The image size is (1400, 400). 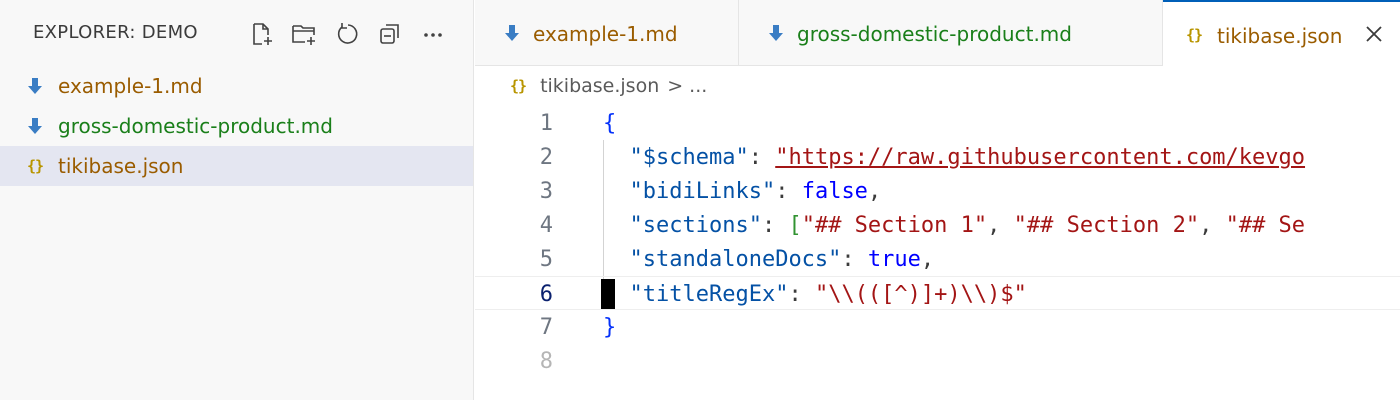 I want to click on line-number: 6, so click(x=546, y=294).